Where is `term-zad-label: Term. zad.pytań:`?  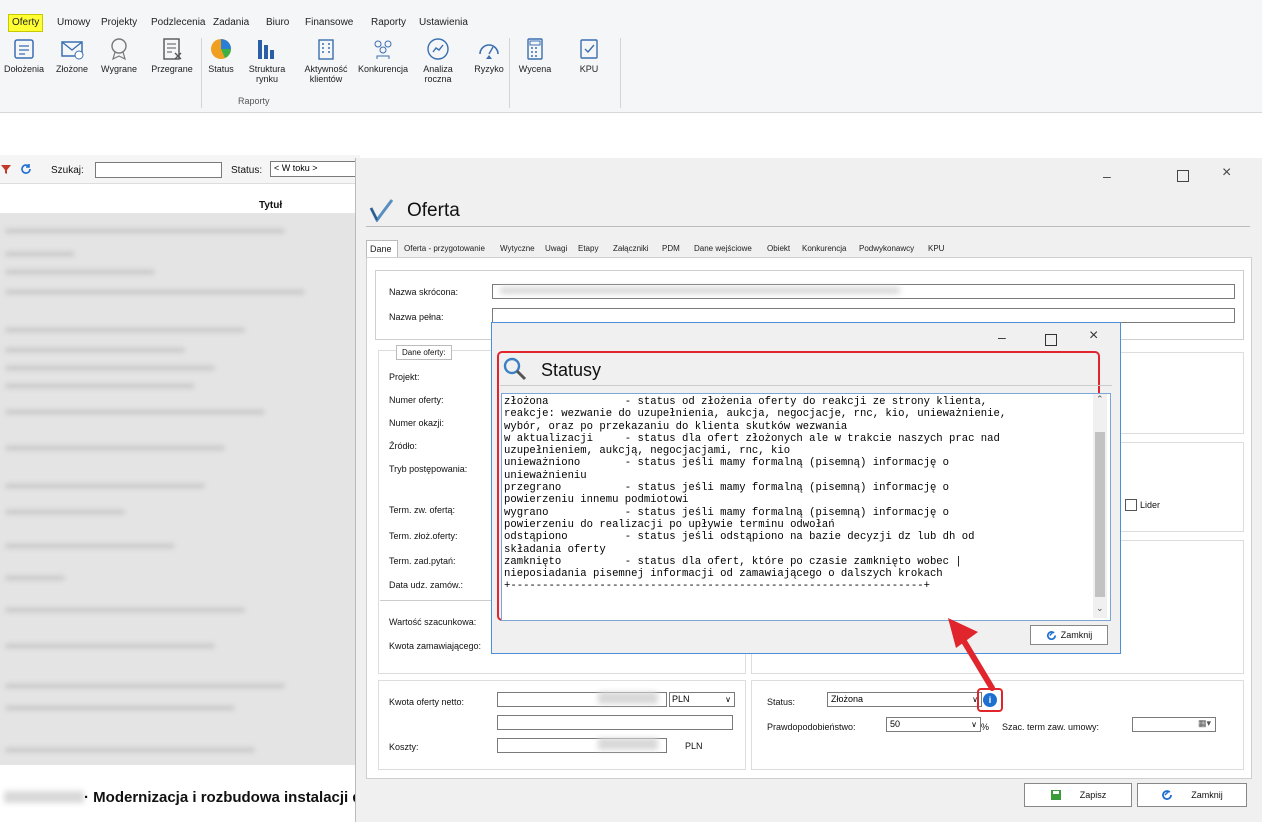
term-zad-label: Term. zad.pytań: is located at coordinates (422, 561).